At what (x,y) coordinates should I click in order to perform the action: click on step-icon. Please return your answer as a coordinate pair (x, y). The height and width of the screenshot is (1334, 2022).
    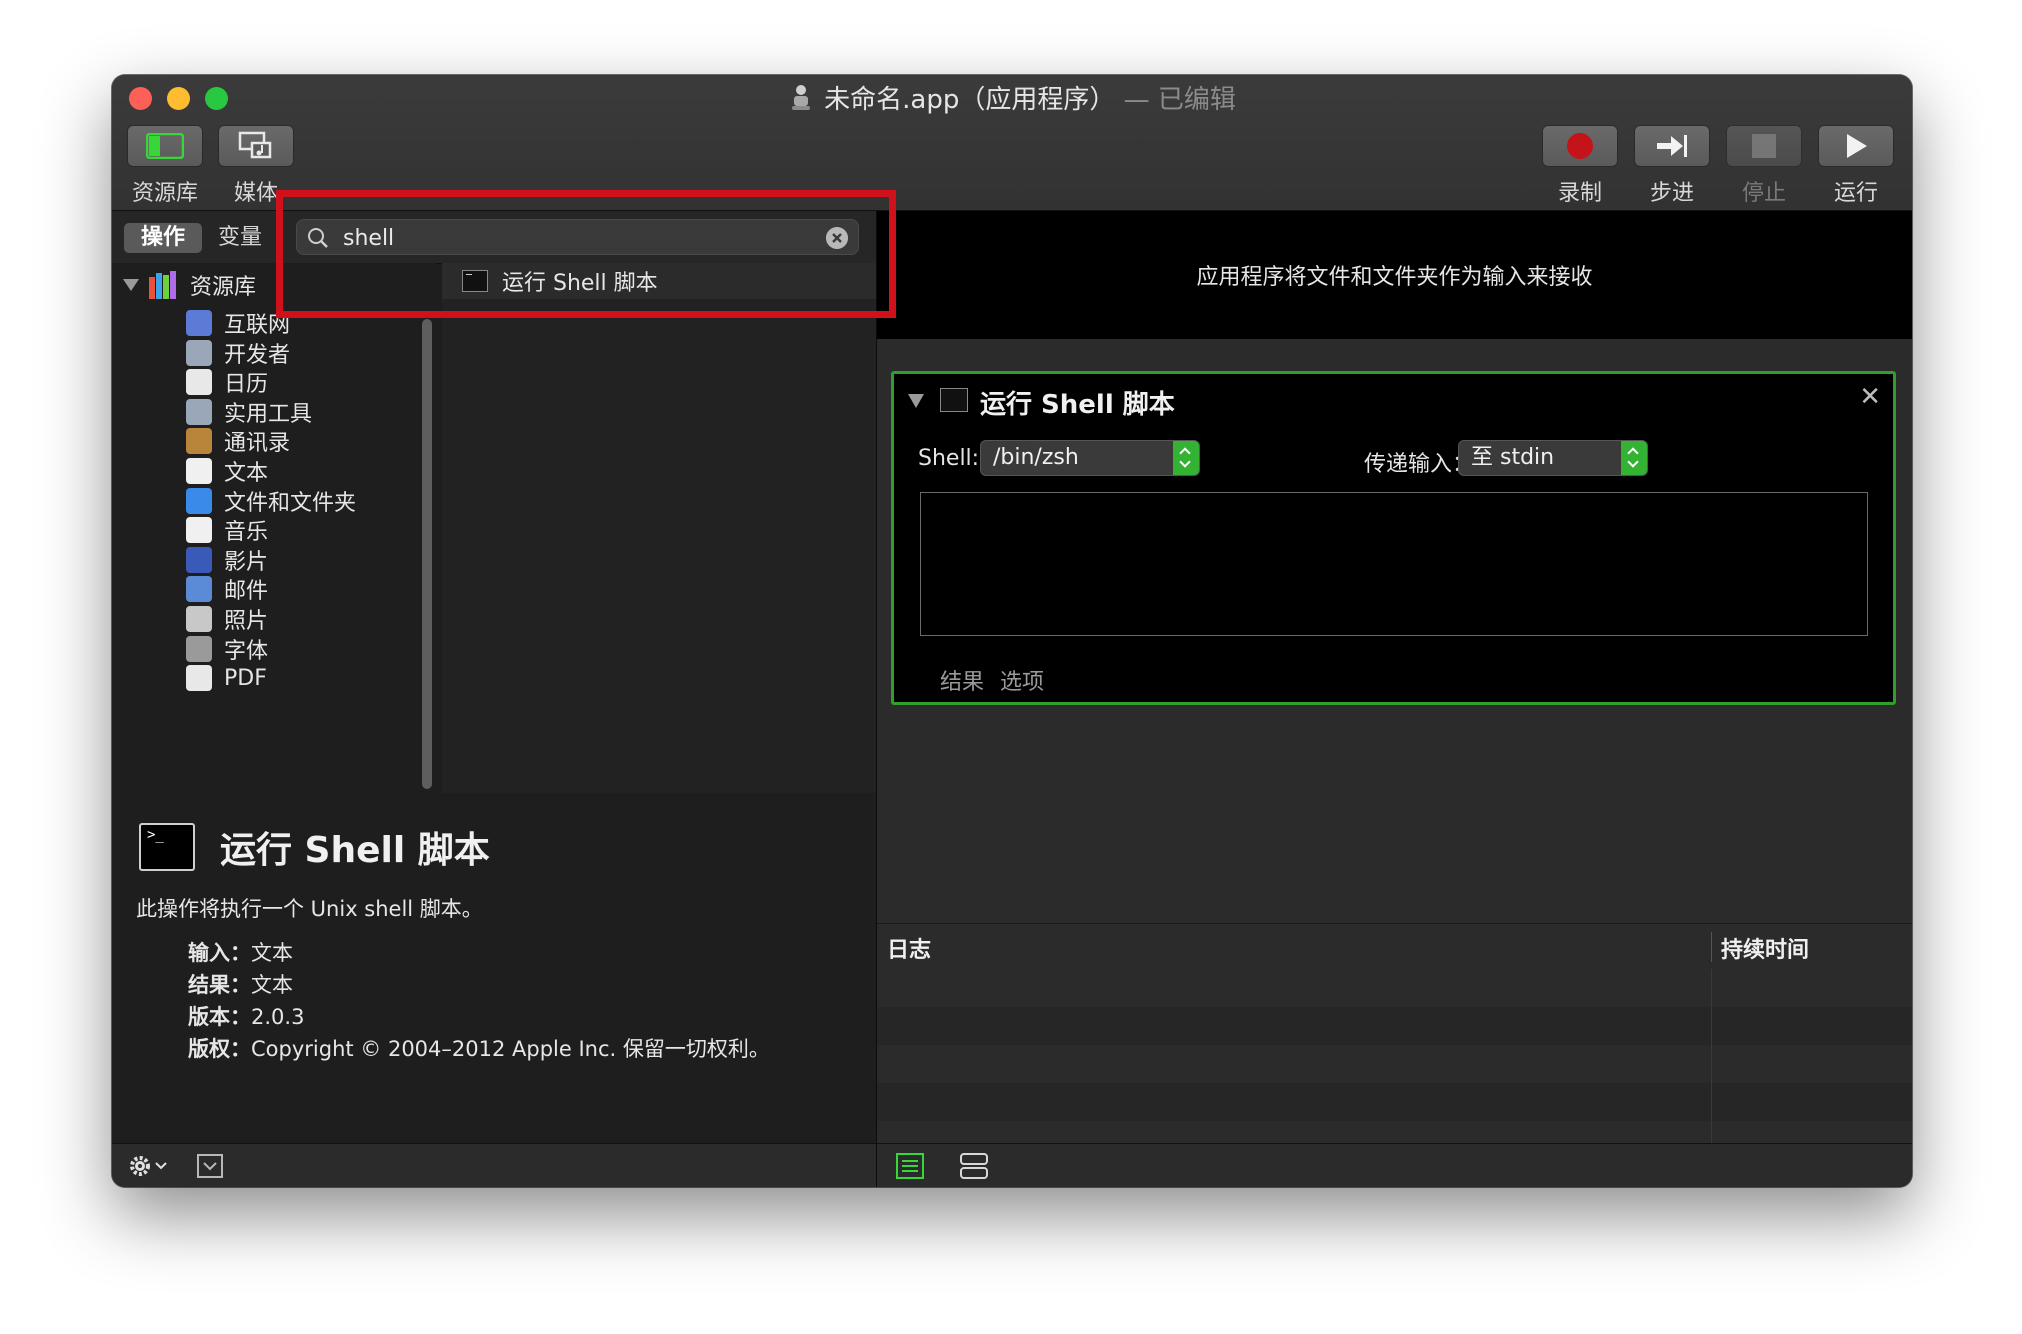
    Looking at the image, I should click on (1672, 146).